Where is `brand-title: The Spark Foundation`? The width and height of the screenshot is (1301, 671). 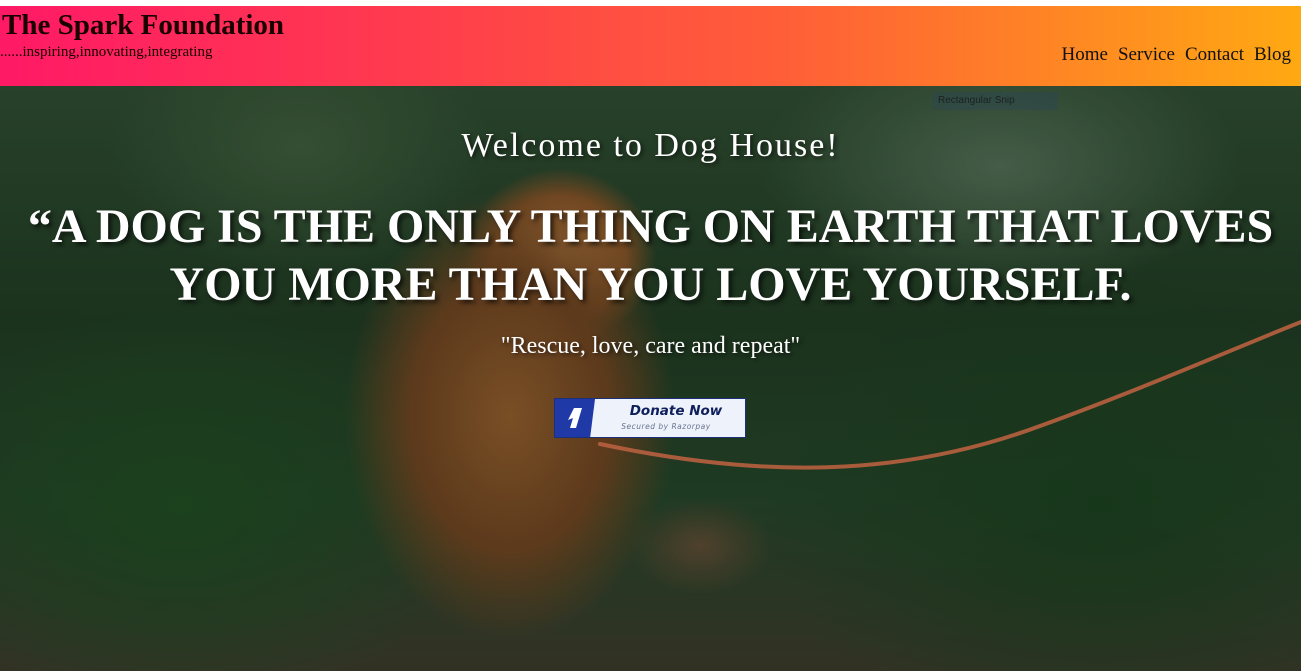
brand-title: The Spark Foundation is located at coordinates (143, 25).